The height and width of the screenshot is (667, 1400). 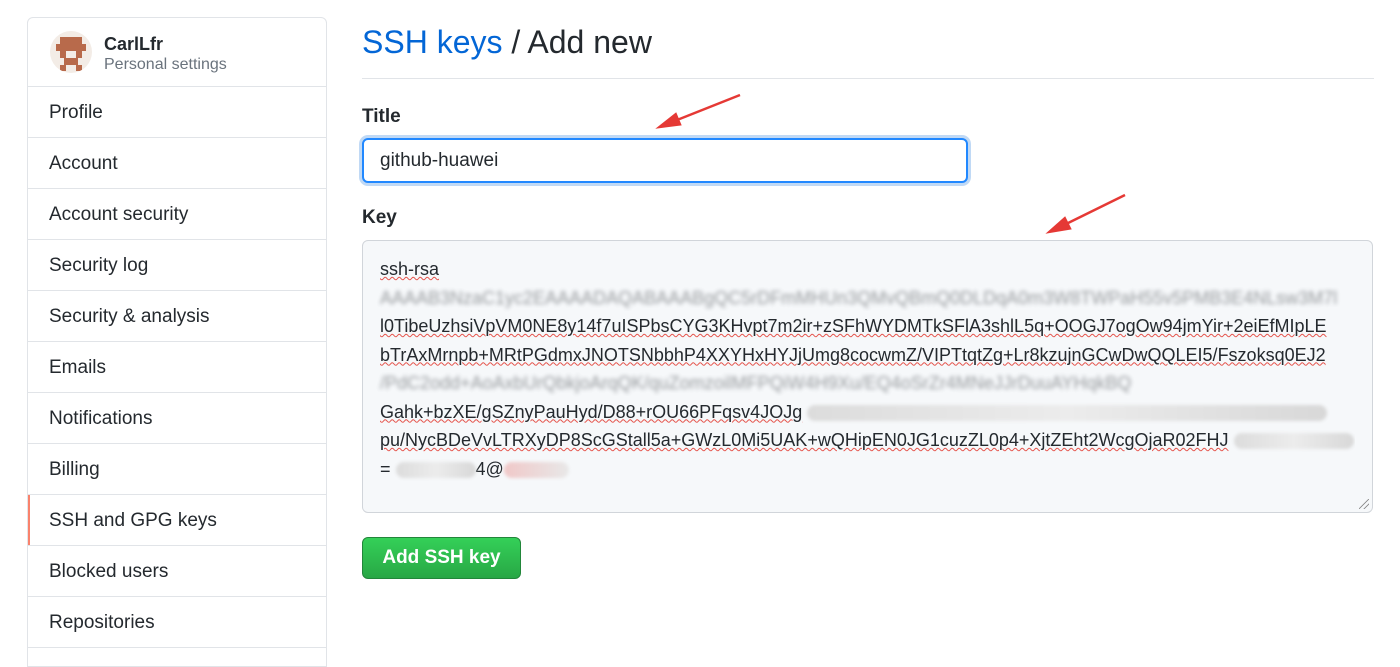 I want to click on avatar, so click(x=71, y=52).